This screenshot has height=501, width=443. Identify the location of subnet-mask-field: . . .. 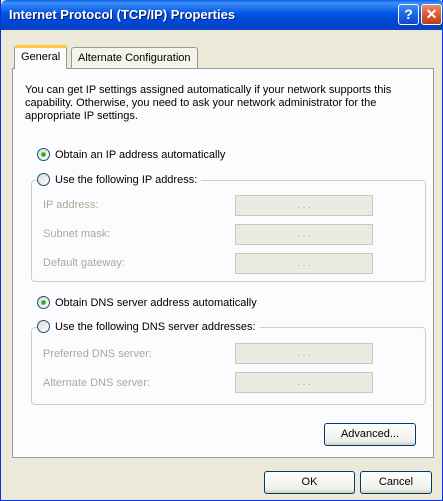
(304, 234).